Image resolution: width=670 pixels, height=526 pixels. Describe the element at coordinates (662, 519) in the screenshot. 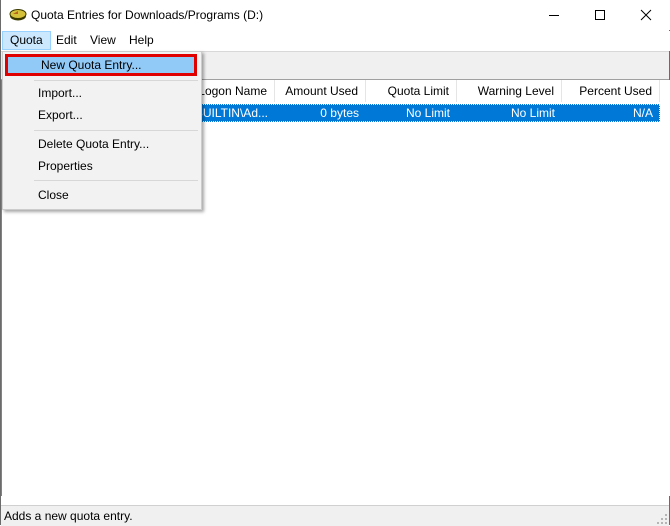

I see `resize-grip-icon` at that location.